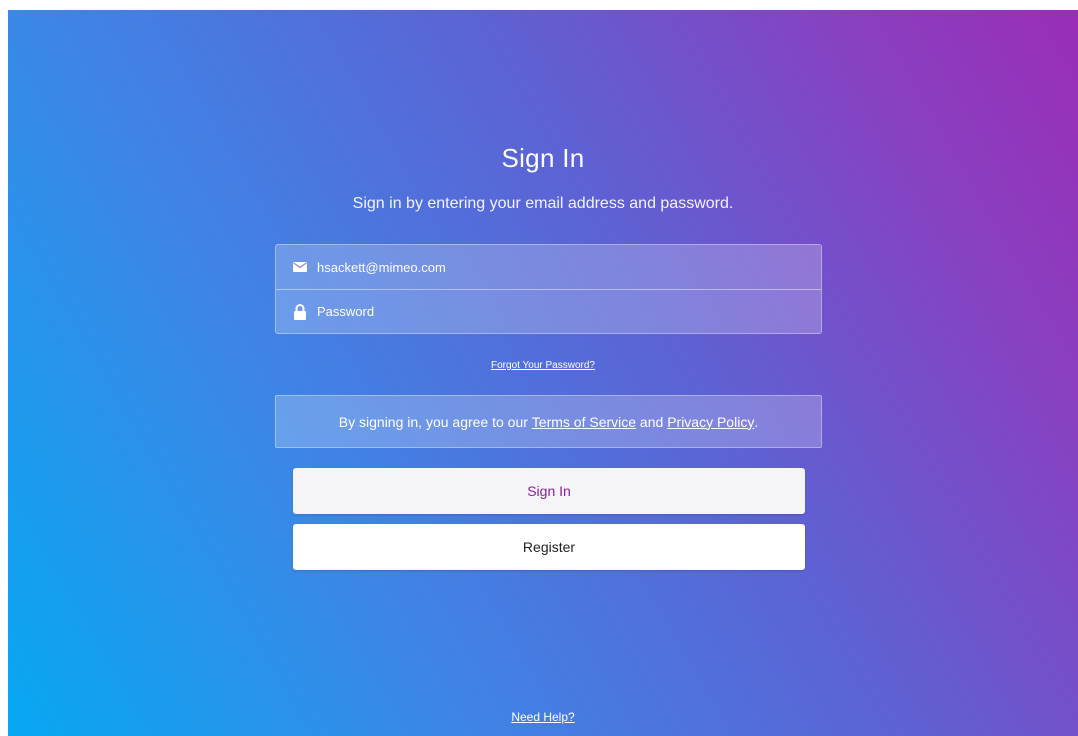 The height and width of the screenshot is (736, 1078). Describe the element at coordinates (300, 311) in the screenshot. I see `lock-icon` at that location.